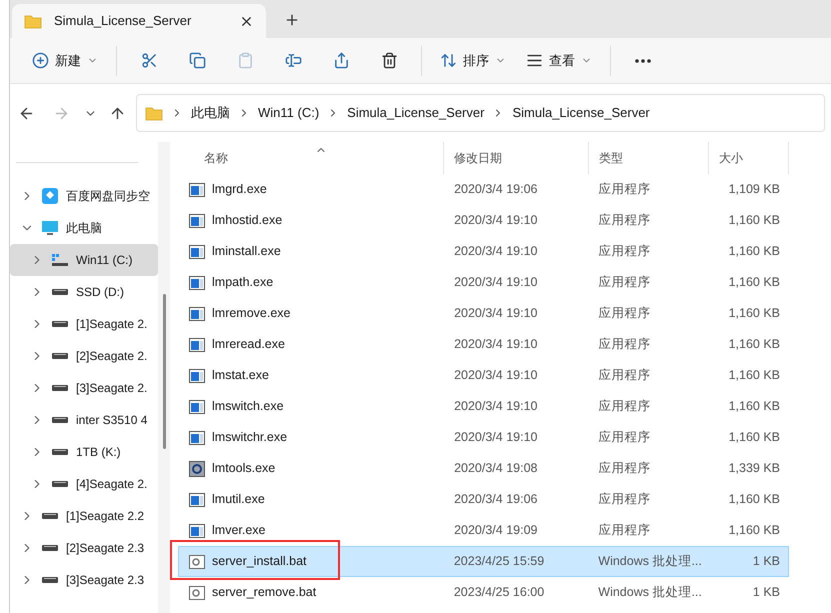 Image resolution: width=831 pixels, height=613 pixels. What do you see at coordinates (84, 484) in the screenshot?
I see `sidebar-item: [4]Seagate 2.` at bounding box center [84, 484].